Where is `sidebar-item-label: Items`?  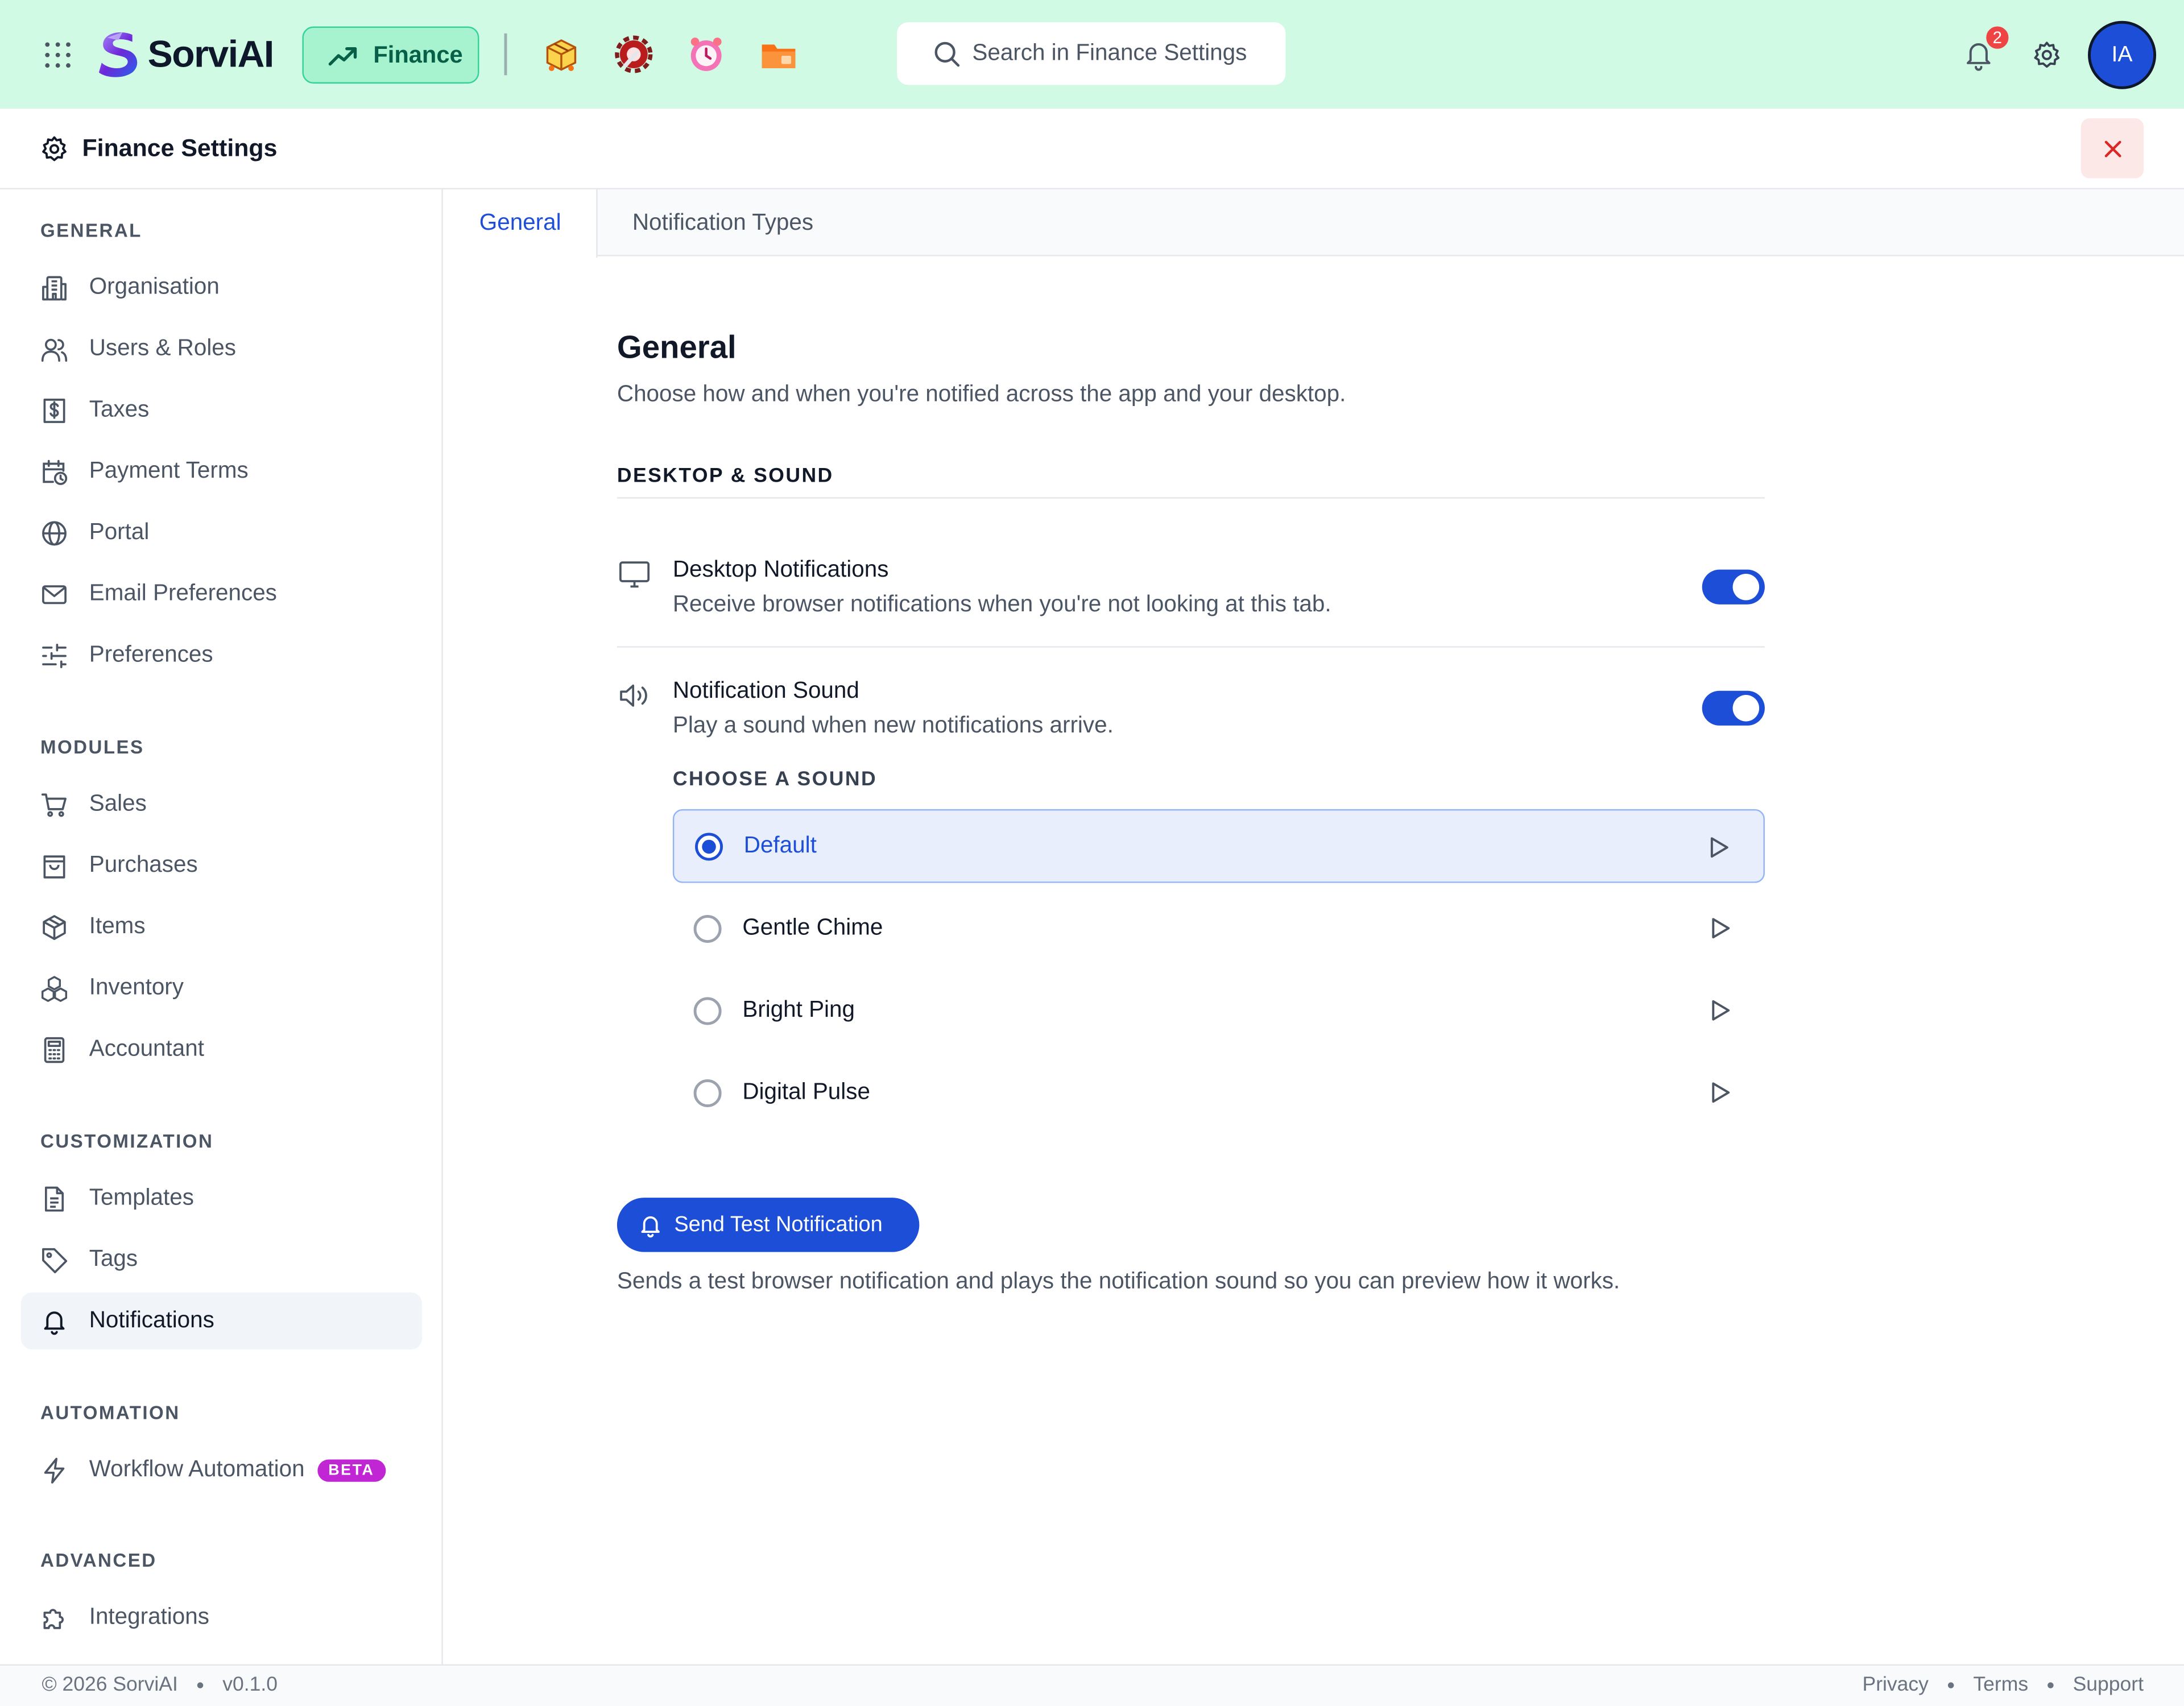
sidebar-item-label: Items is located at coordinates (117, 926).